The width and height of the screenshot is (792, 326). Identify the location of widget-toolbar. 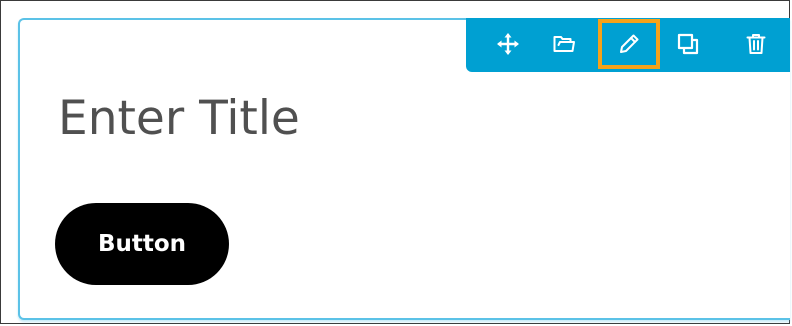
(628, 45).